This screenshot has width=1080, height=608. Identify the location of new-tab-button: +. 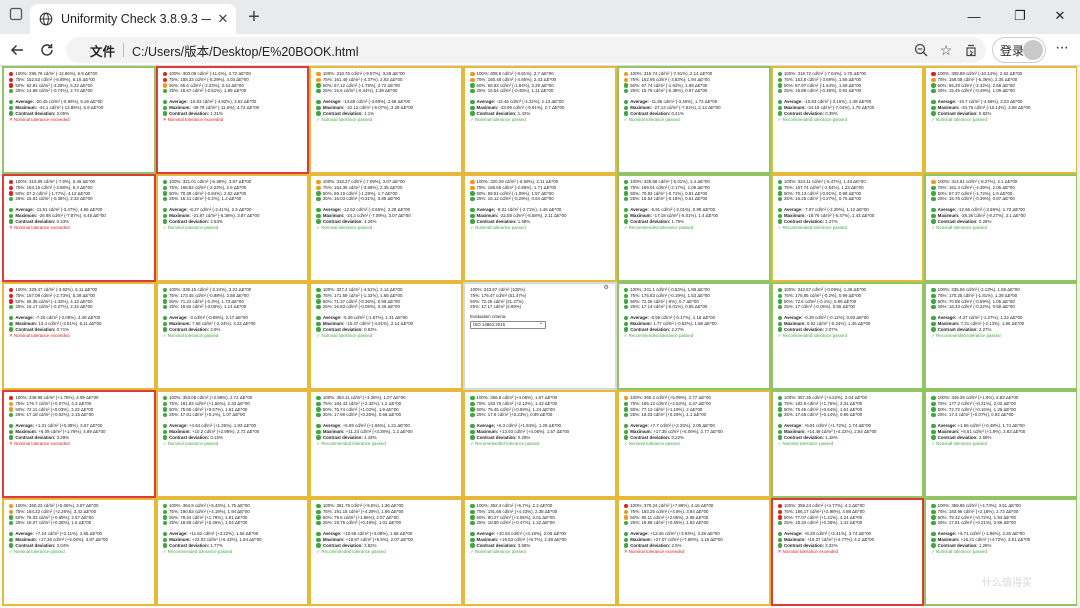
(254, 17).